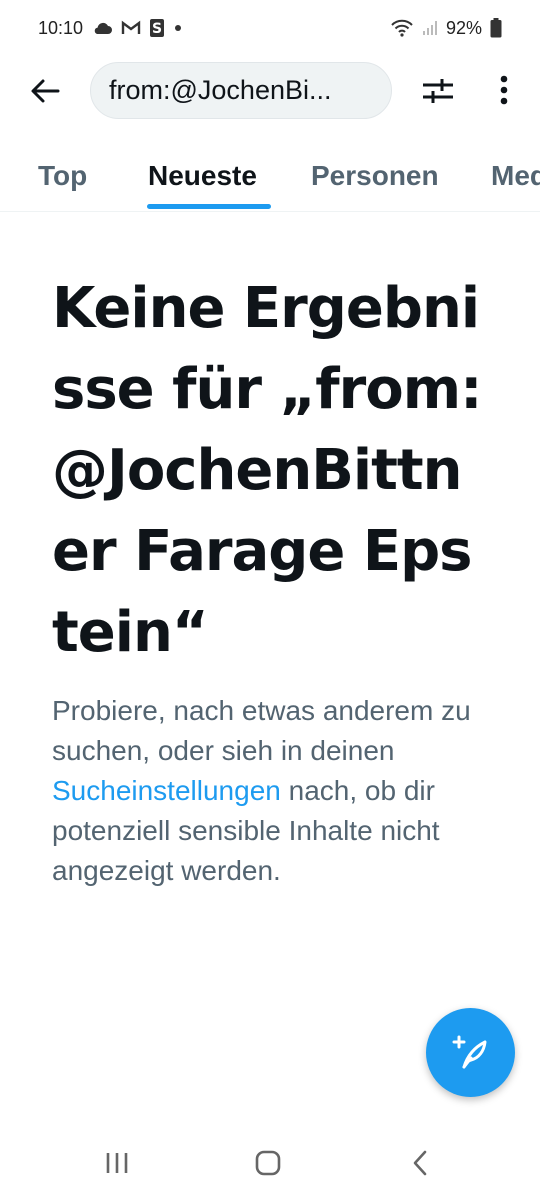 The height and width of the screenshot is (1199, 540). I want to click on wifi-icon, so click(402, 28).